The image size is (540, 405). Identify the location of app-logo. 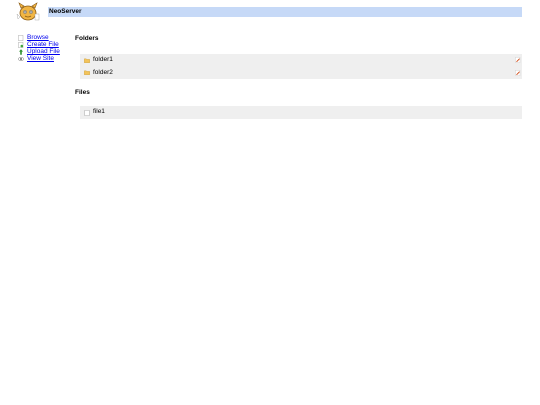
(28, 12).